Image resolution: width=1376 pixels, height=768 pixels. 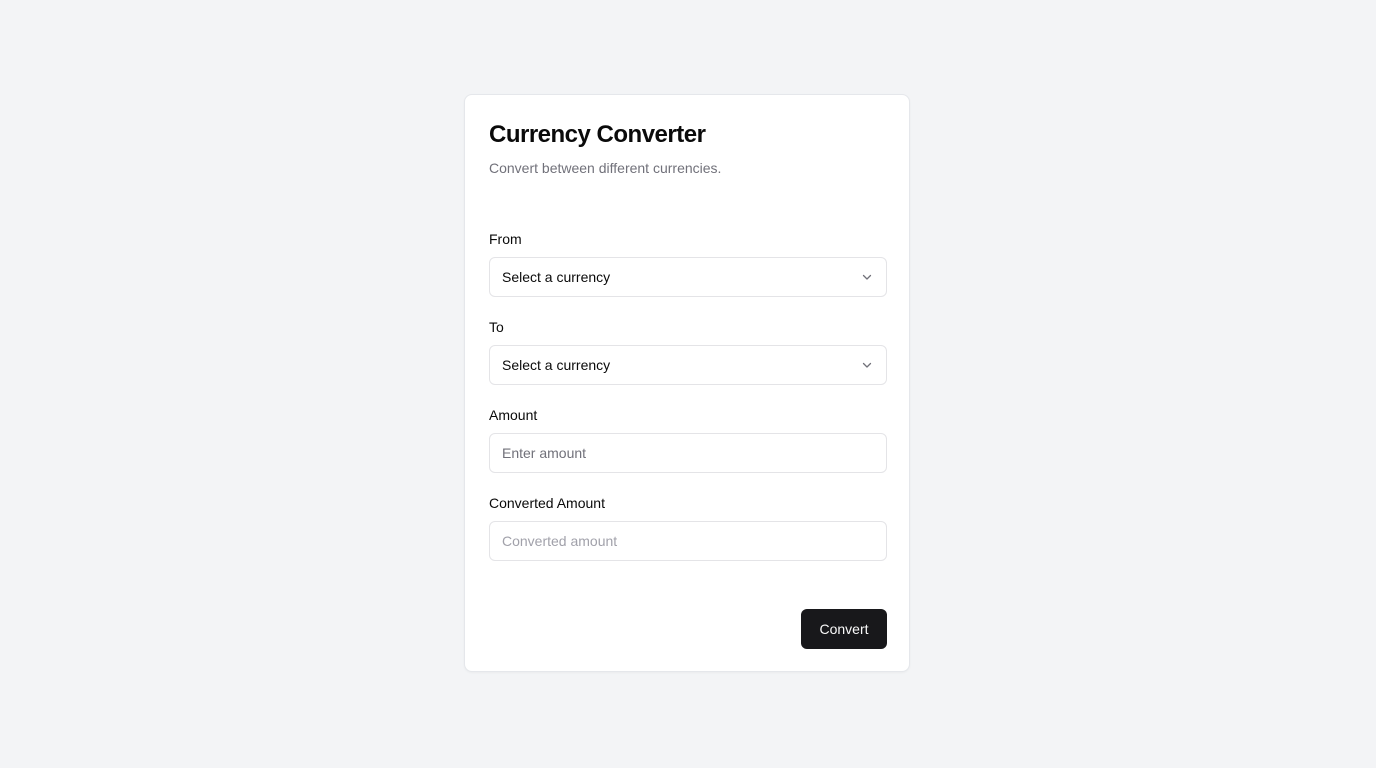 I want to click on amount-placeholder: Enter amount, so click(x=544, y=453).